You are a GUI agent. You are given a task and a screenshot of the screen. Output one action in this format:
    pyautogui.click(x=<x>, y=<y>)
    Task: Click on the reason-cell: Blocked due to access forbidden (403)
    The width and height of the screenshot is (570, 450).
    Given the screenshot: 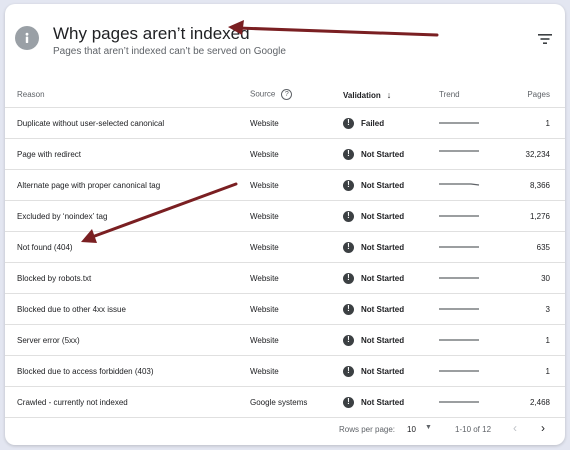 What is the action you would take?
    pyautogui.click(x=127, y=371)
    